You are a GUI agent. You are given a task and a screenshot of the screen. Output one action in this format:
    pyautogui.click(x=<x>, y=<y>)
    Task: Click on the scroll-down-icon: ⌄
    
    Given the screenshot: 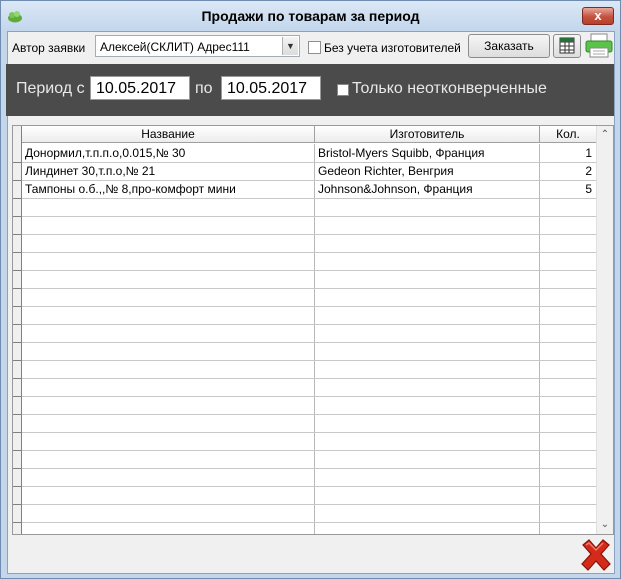 What is the action you would take?
    pyautogui.click(x=605, y=525)
    